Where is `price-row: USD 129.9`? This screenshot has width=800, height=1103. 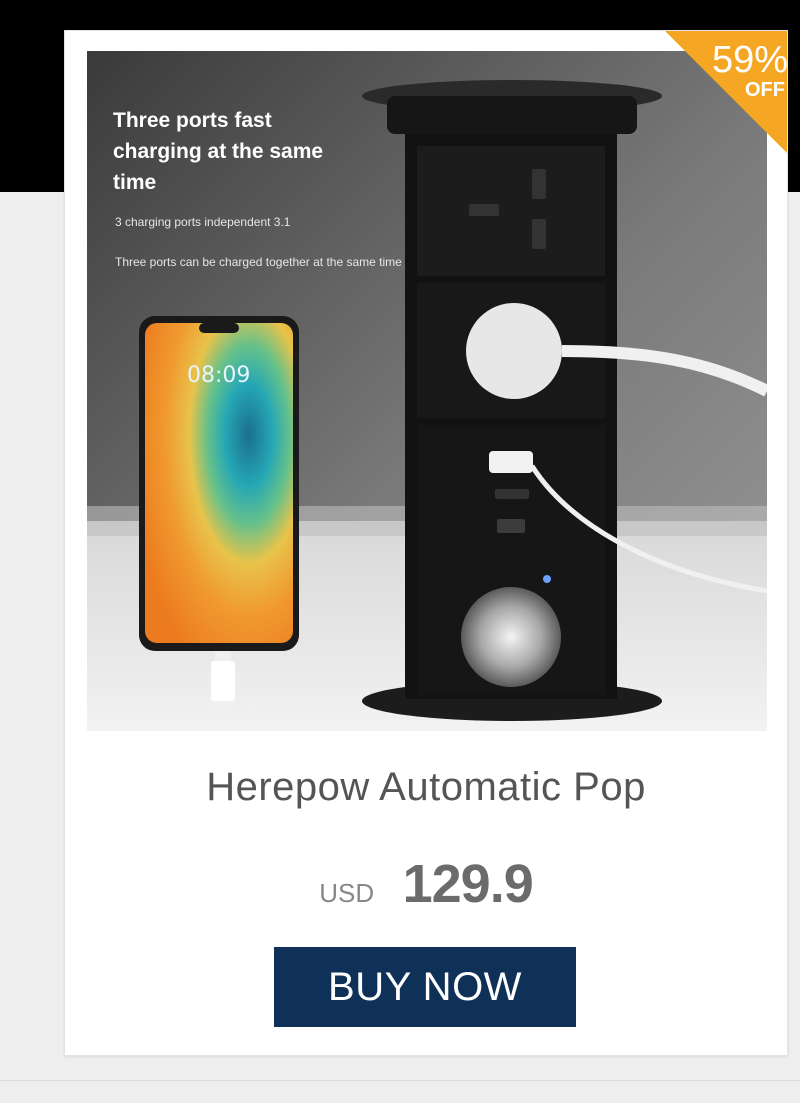
price-row: USD 129.9 is located at coordinates (426, 884).